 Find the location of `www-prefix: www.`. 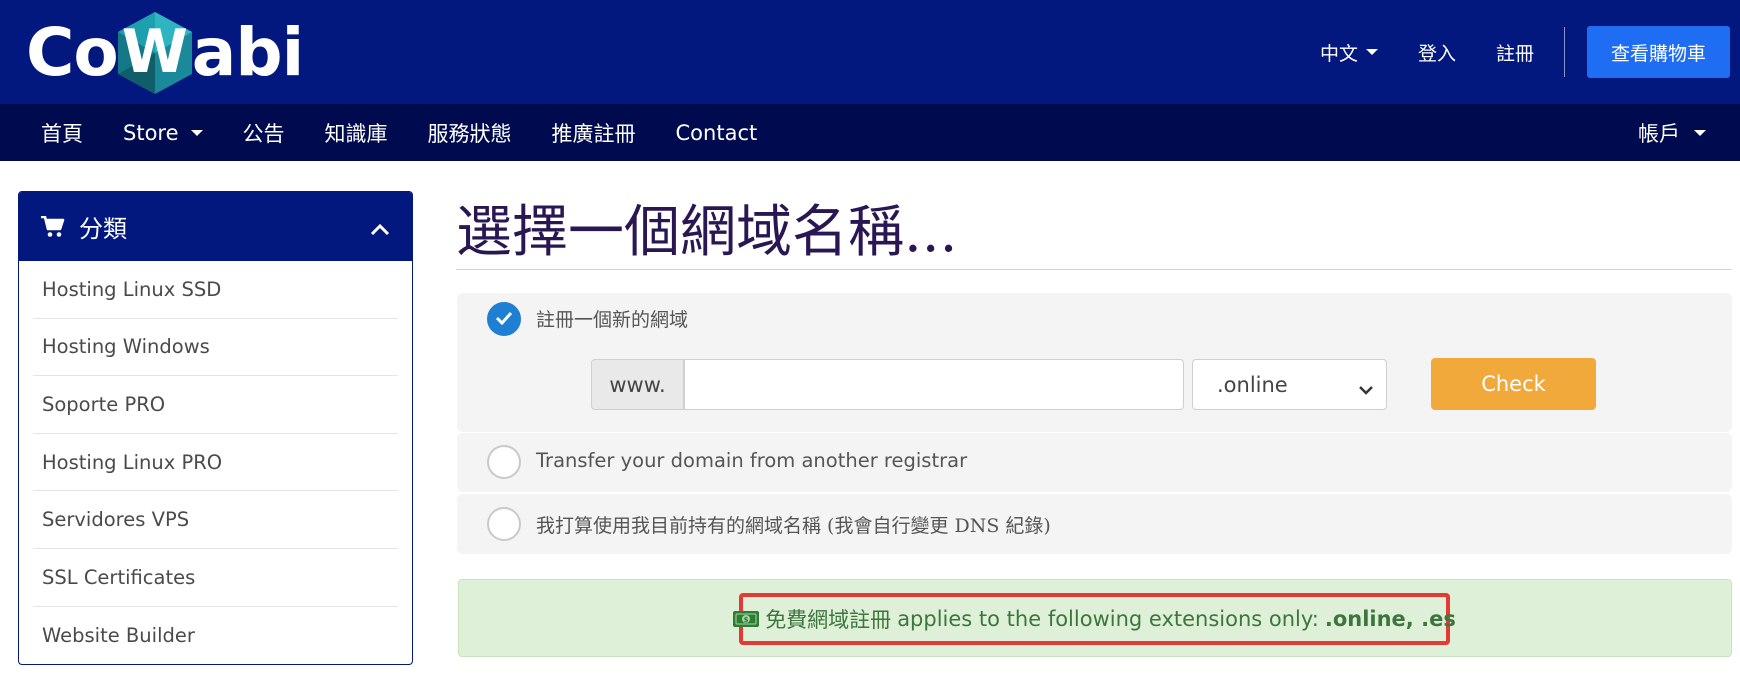

www-prefix: www. is located at coordinates (637, 384).